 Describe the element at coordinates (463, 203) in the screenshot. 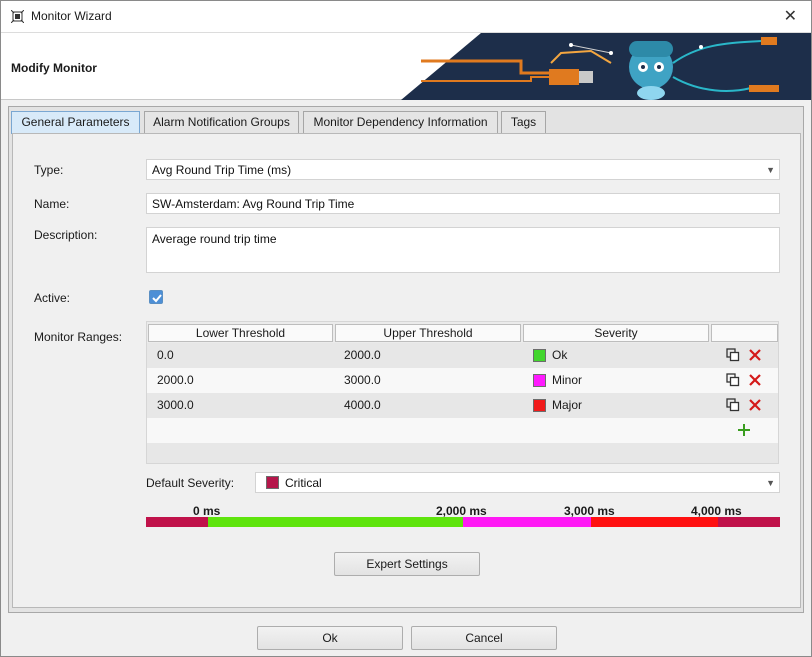

I see `name-field: SW-Amsterdam: Avg Round Trip Time` at that location.